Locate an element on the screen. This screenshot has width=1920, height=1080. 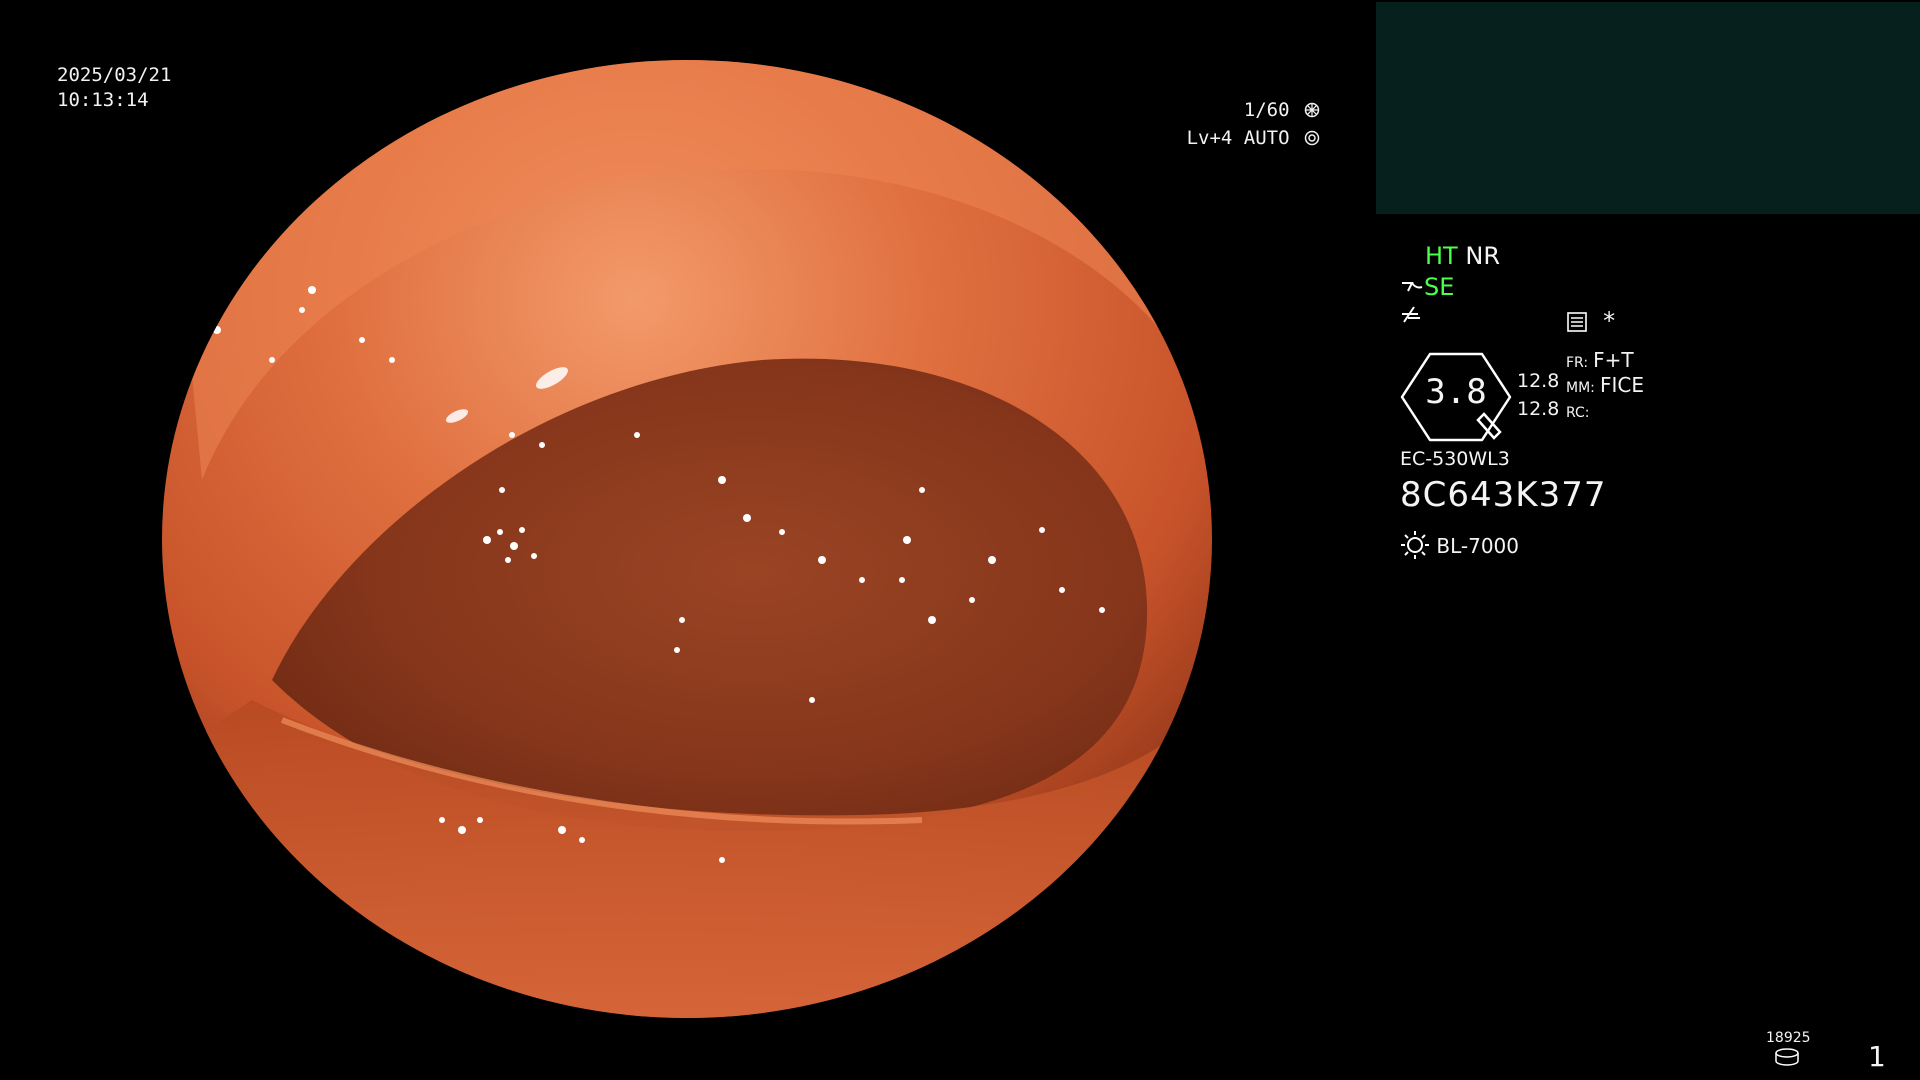
fr-label: FR: is located at coordinates (1577, 363).